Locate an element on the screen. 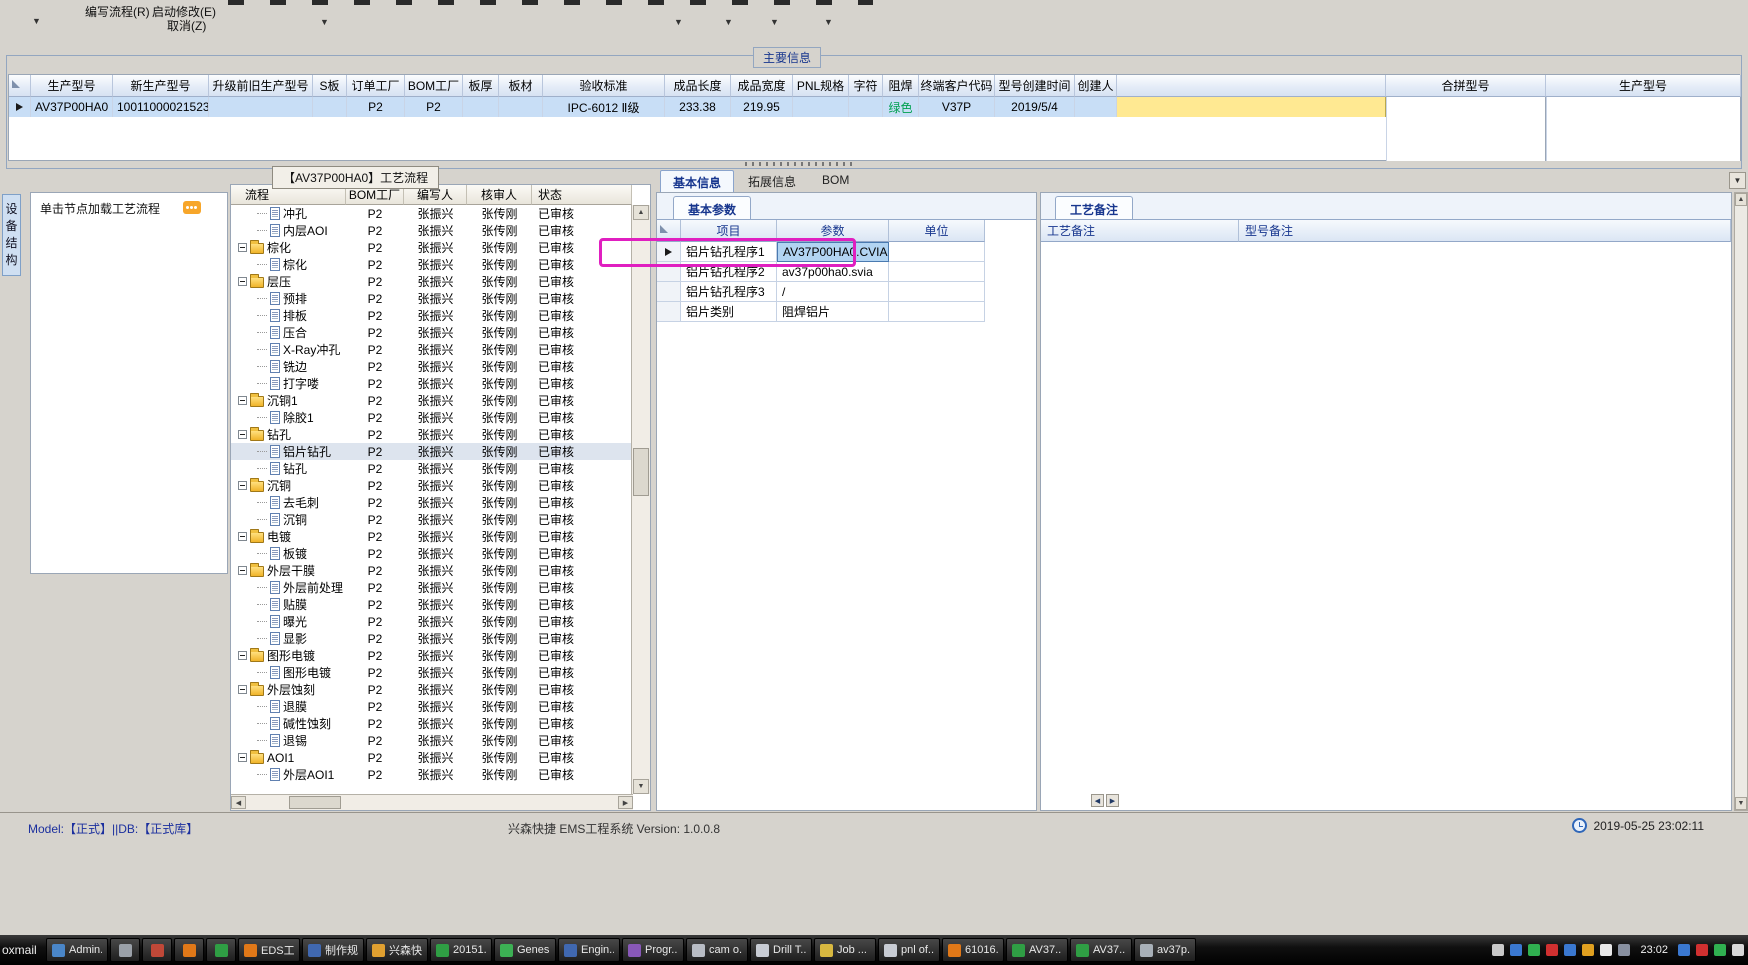 This screenshot has height=965, width=1748. pending-yellow-cell is located at coordinates (1251, 107).